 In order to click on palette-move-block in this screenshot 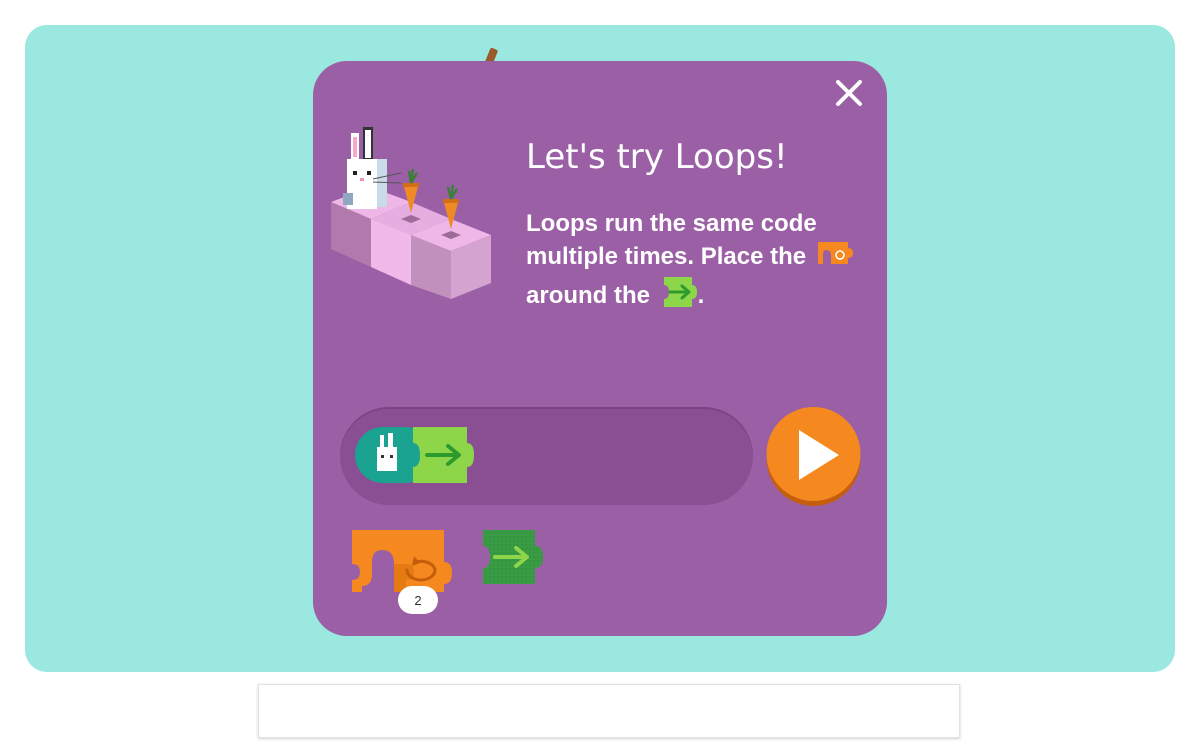, I will do `click(513, 557)`.